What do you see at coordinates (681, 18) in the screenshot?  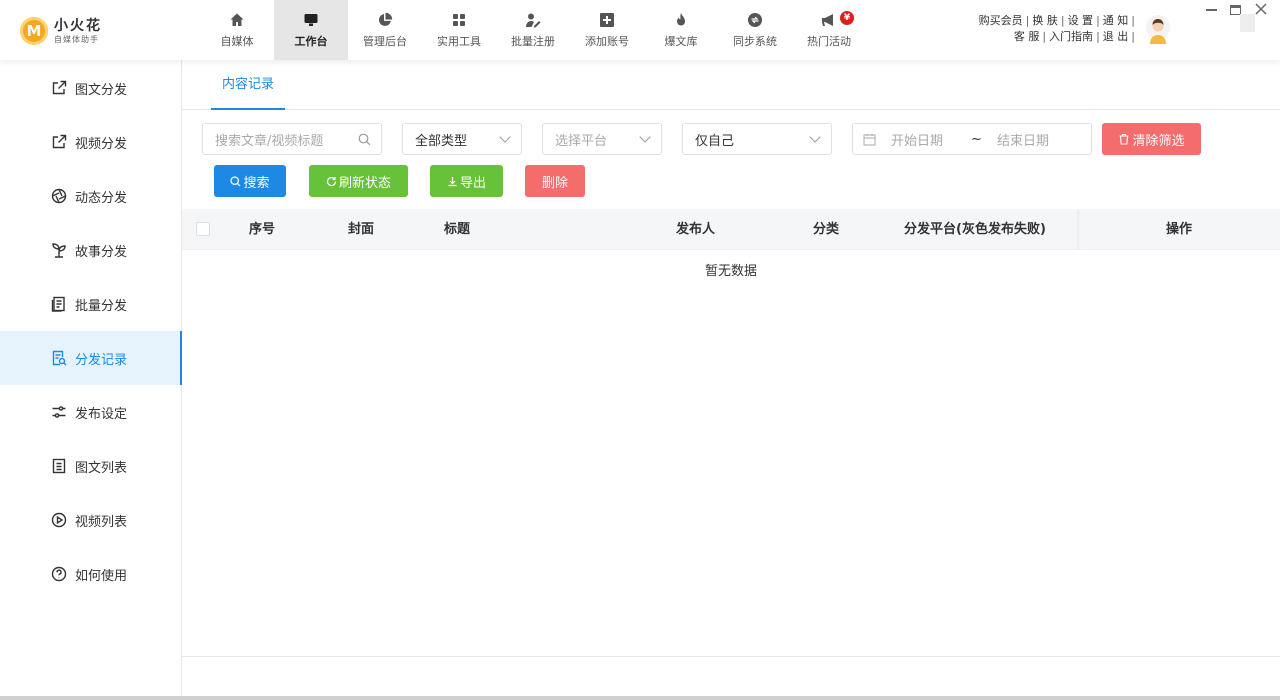 I see `flame-icon` at bounding box center [681, 18].